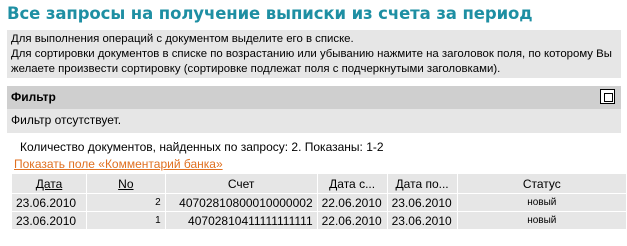 This screenshot has width=627, height=246. I want to click on filter-status-text: Фильтр отсутствует., so click(66, 120).